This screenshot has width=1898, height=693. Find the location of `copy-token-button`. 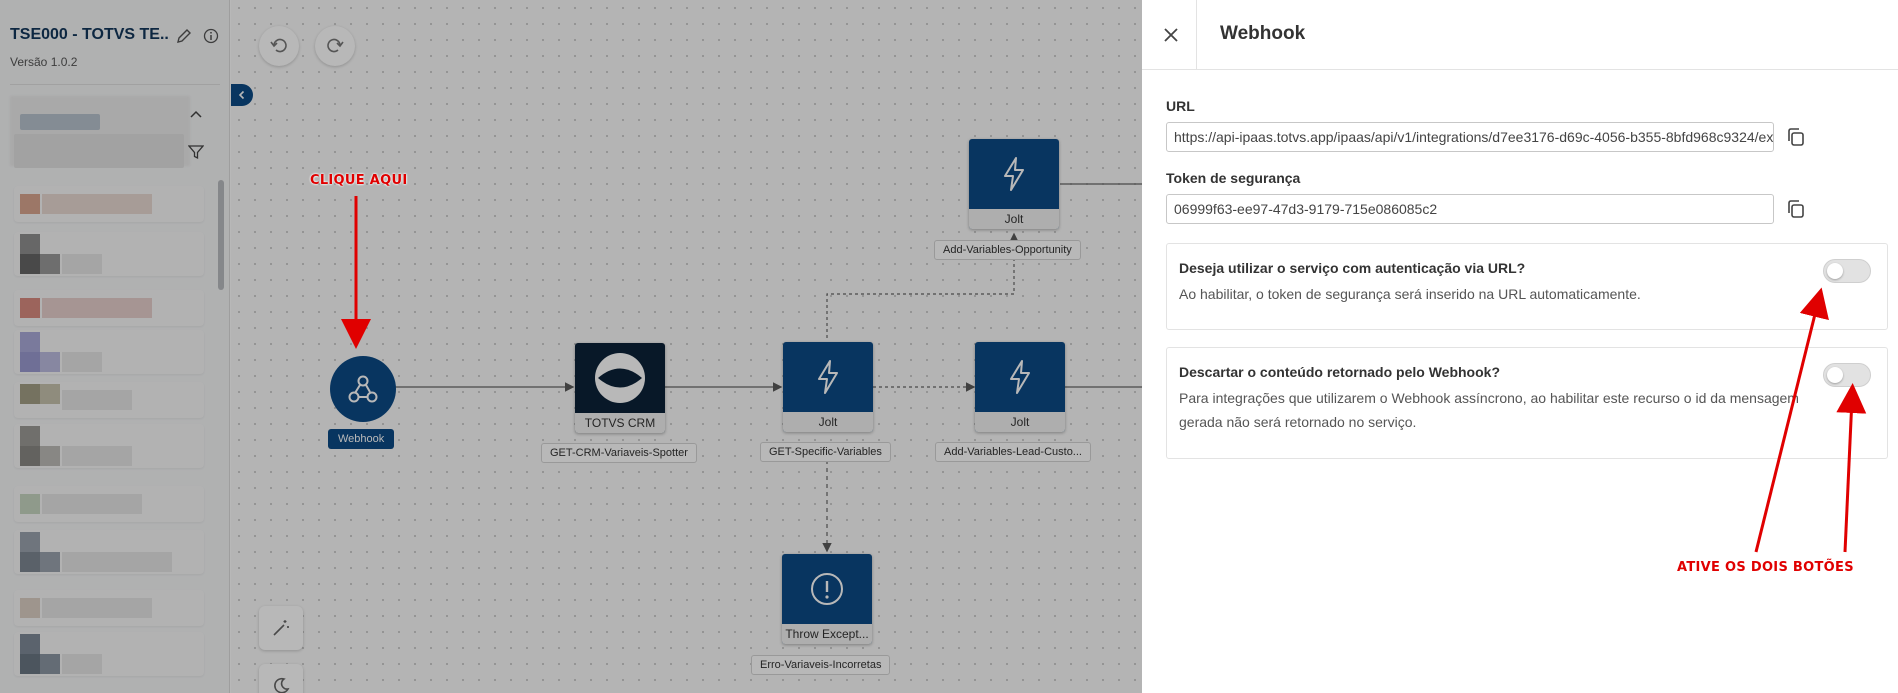

copy-token-button is located at coordinates (1796, 209).